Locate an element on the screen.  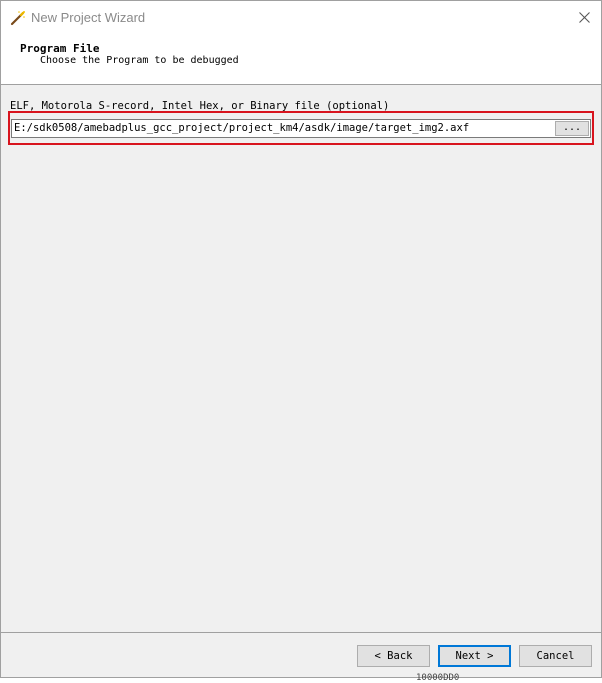
page-title: Program File is located at coordinates (60, 48).